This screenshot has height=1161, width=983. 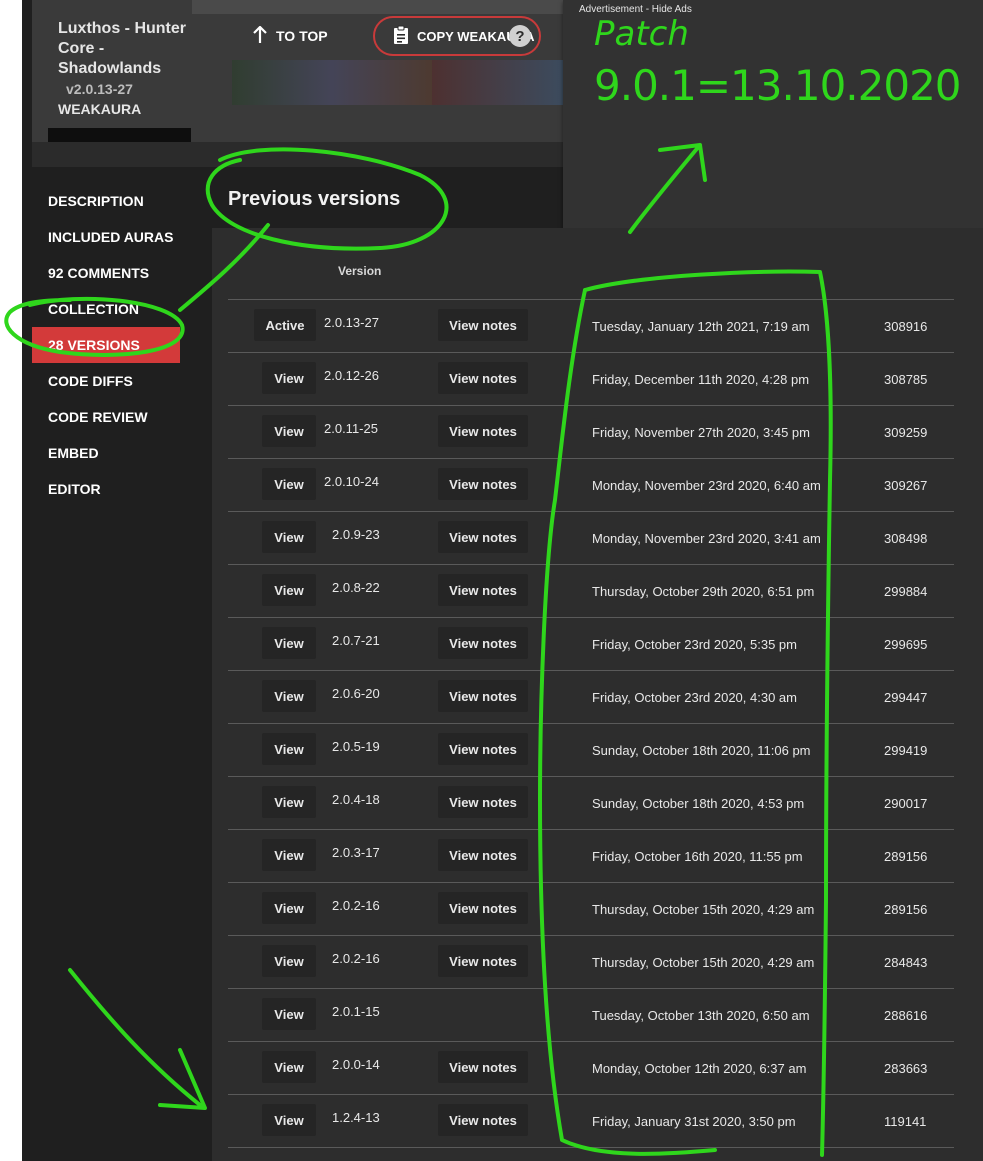 I want to click on version-number: 2.0.11-25, so click(x=351, y=428).